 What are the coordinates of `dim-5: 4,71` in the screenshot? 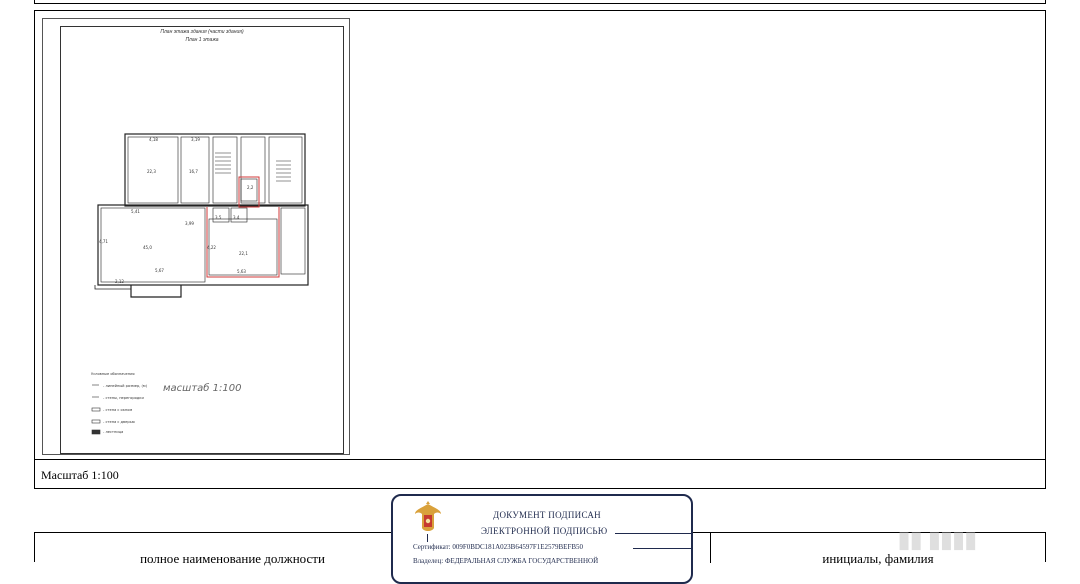 It's located at (103, 241).